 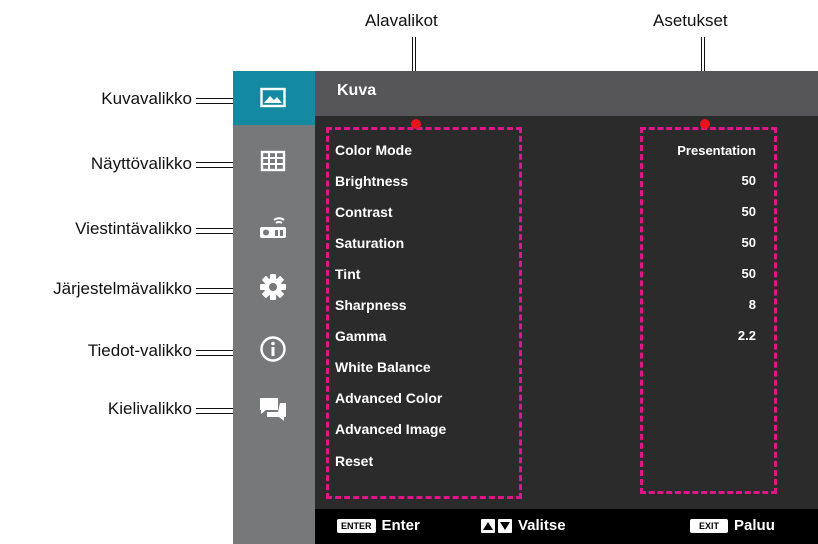 What do you see at coordinates (378, 525) in the screenshot?
I see `footer-enter-hint: ENTER Enter` at bounding box center [378, 525].